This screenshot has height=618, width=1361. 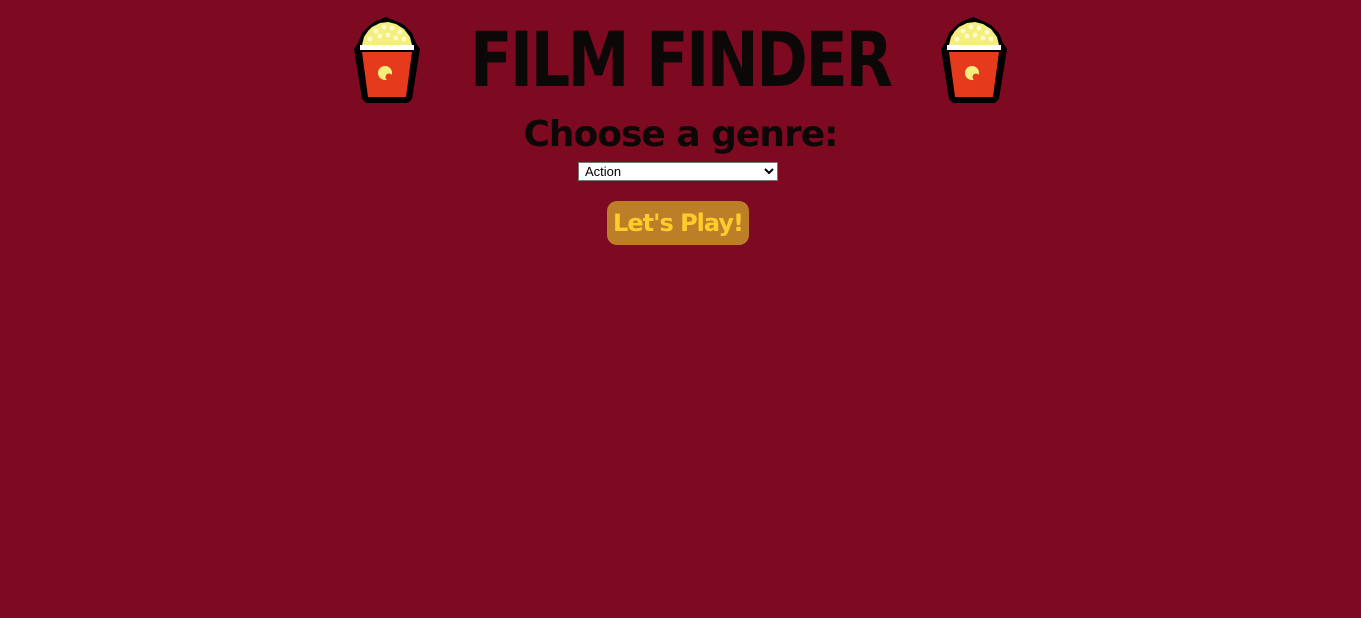 I want to click on genre-heading: Choose a genre:, so click(x=680, y=134).